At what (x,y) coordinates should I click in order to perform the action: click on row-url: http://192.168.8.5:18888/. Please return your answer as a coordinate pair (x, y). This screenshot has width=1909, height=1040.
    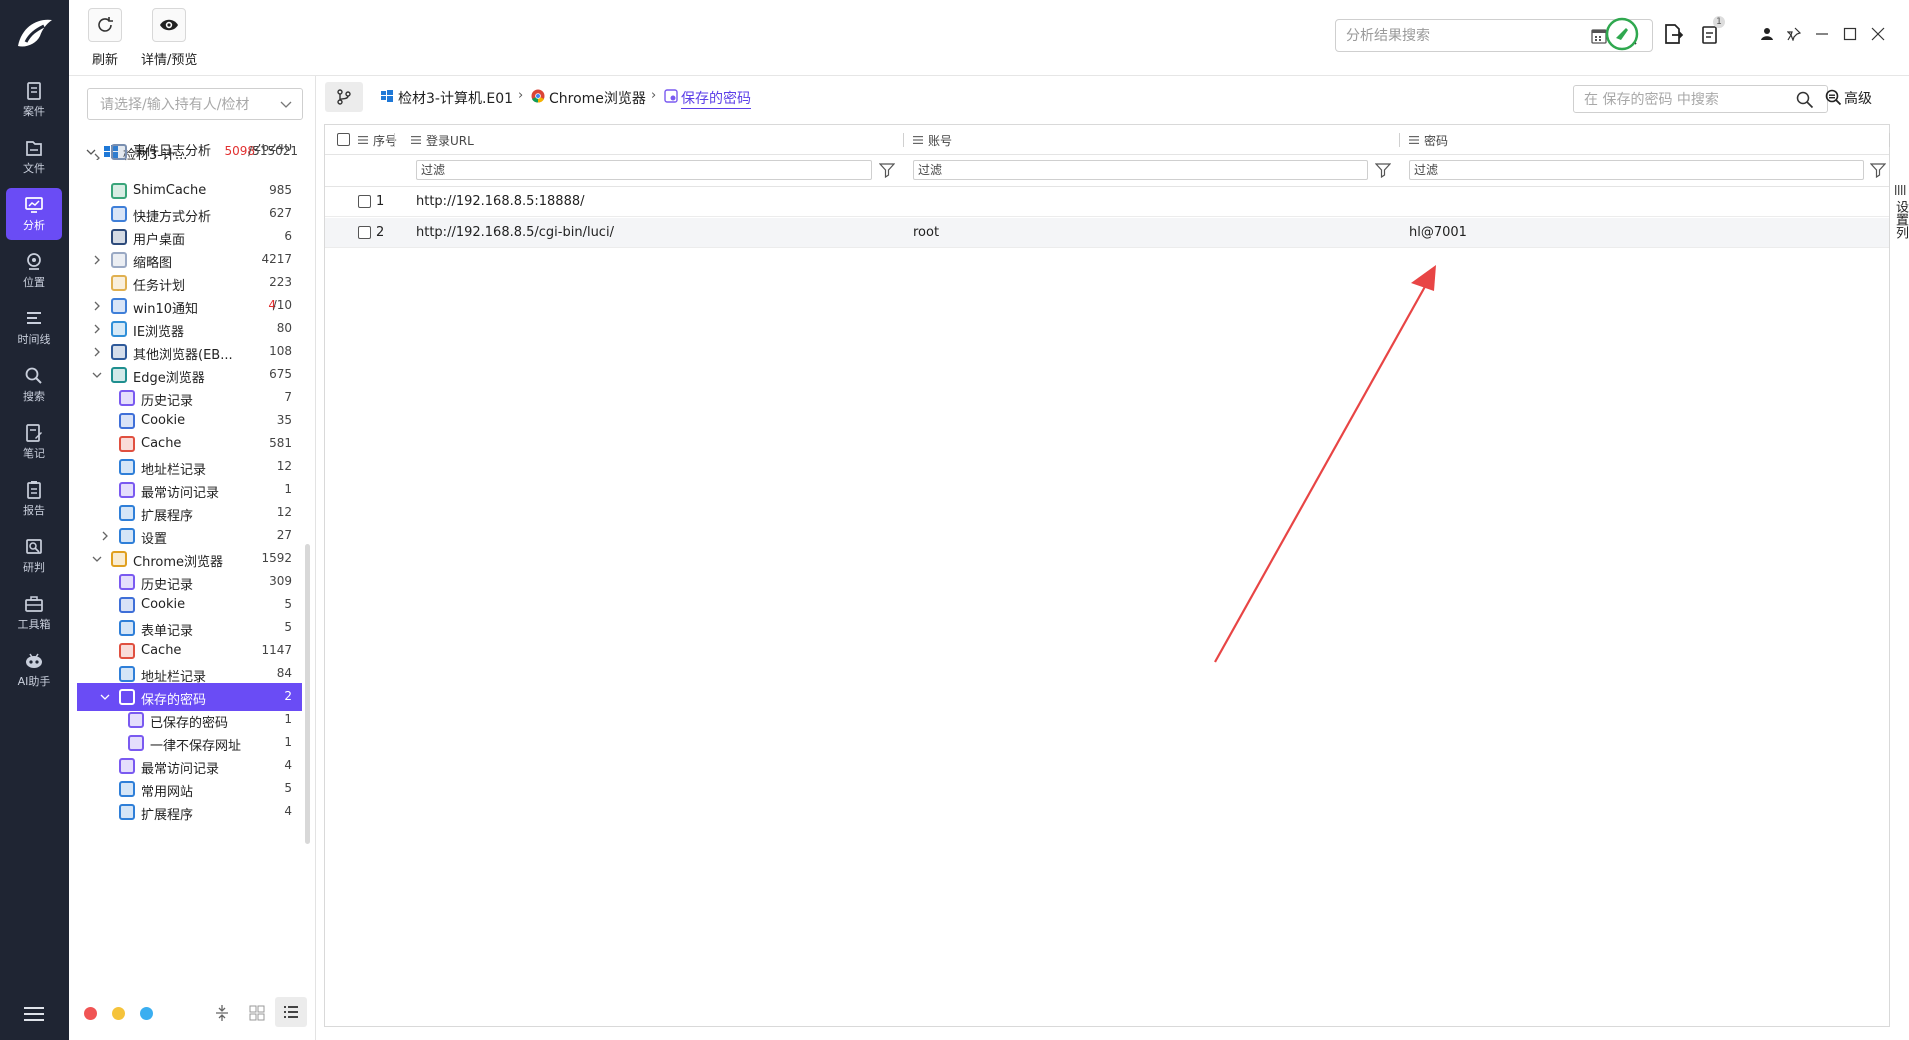
    Looking at the image, I should click on (500, 201).